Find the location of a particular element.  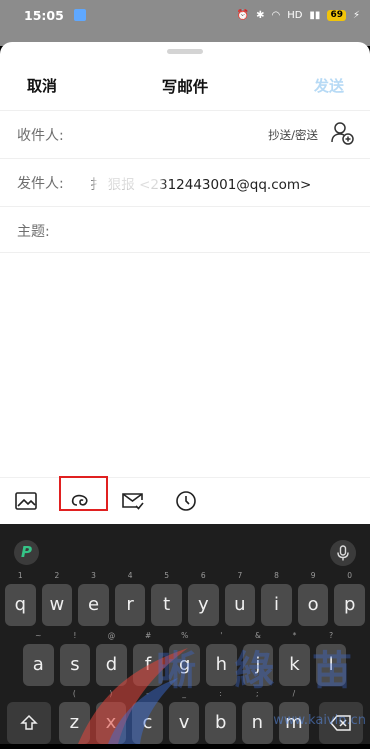

key-hint: ~ is located at coordinates (38, 635).